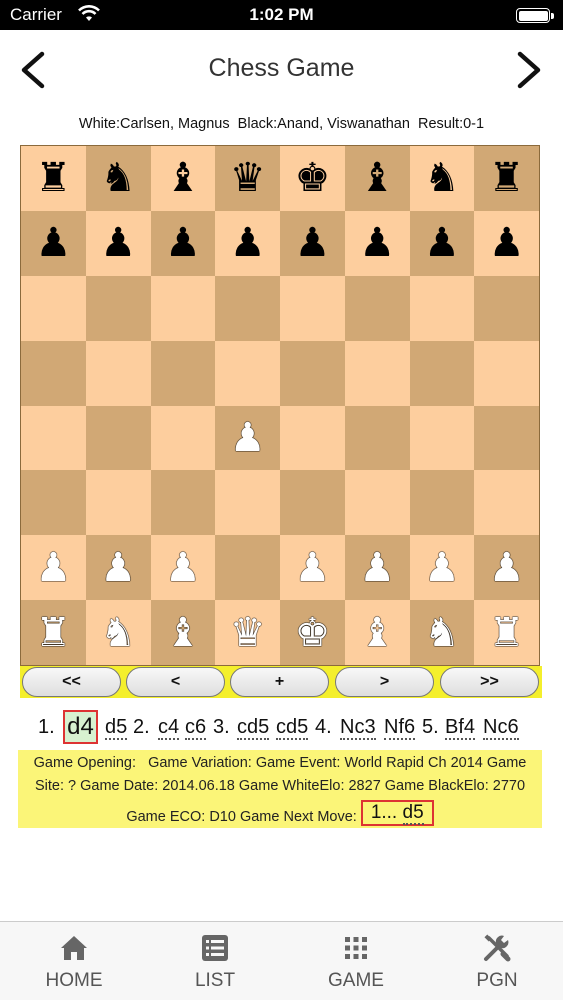  I want to click on square-f5, so click(377, 373).